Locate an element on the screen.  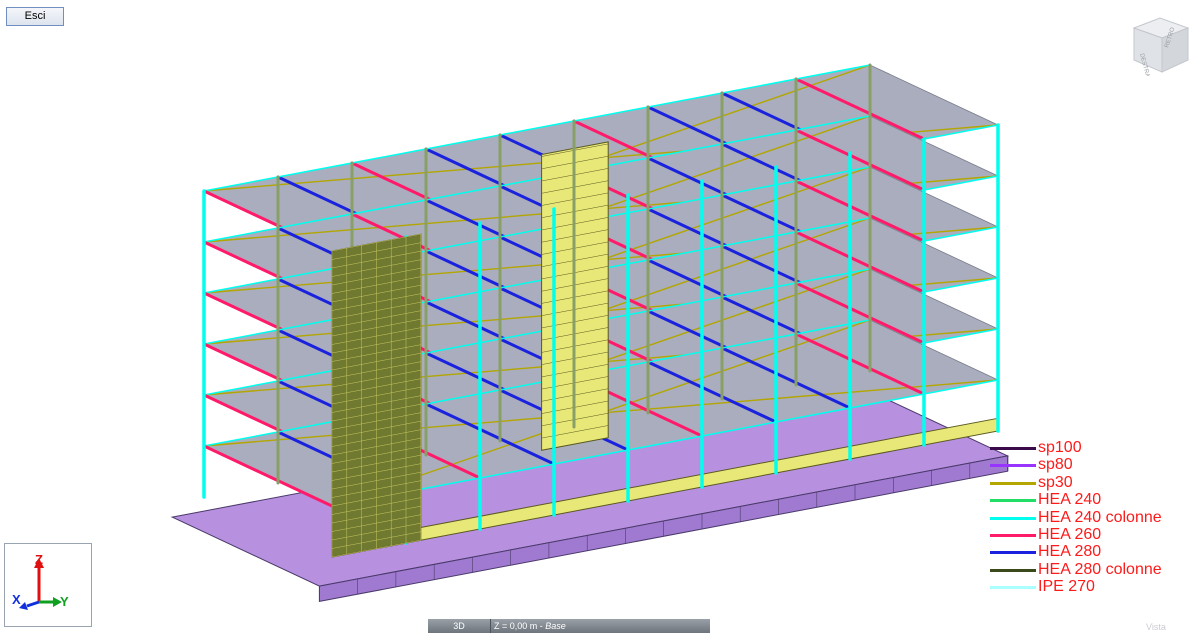
legend-label: HEA 240 colonne is located at coordinates (1100, 517).